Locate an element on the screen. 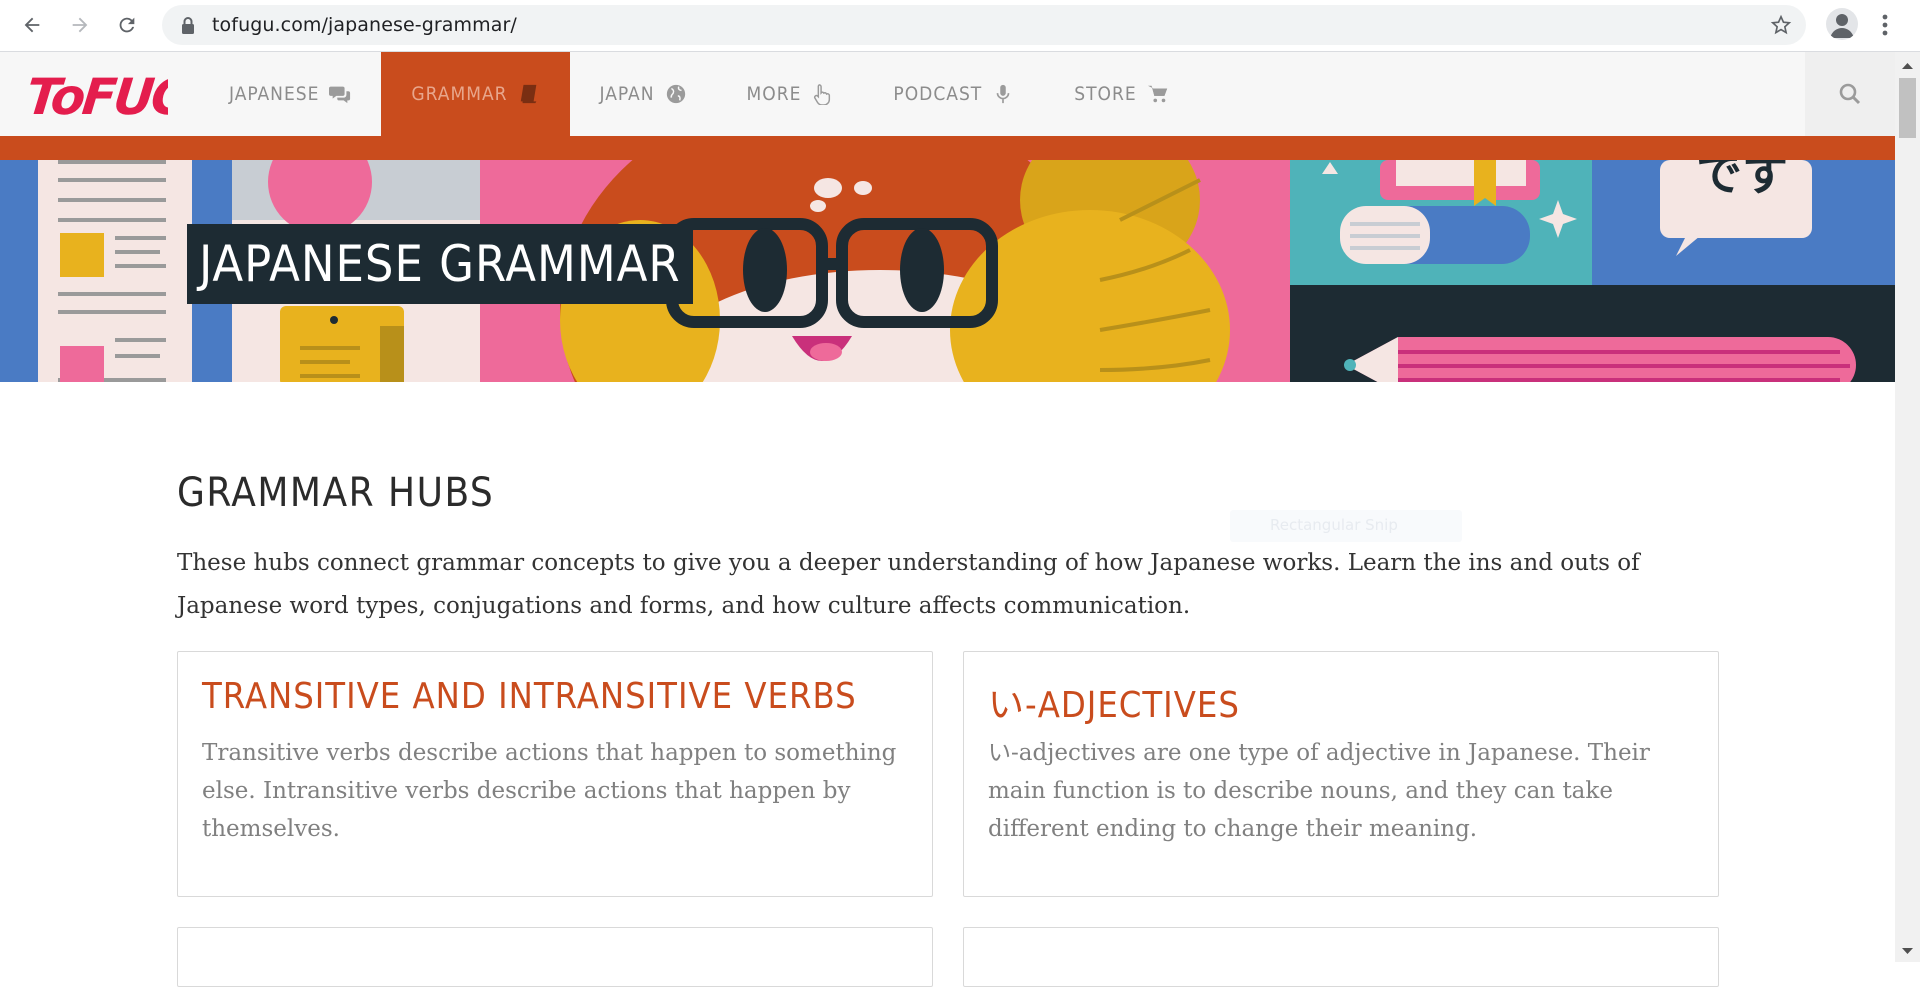 This screenshot has width=1920, height=987. menu-item-grammar: GRAMMAR is located at coordinates (475, 94).